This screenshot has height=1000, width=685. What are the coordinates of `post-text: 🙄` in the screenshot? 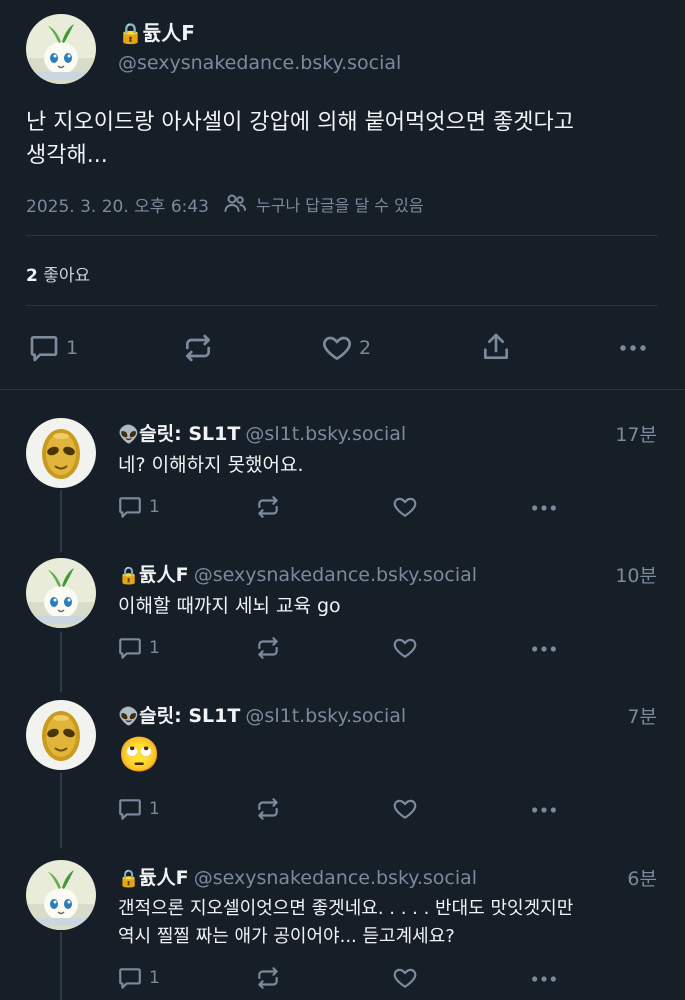 It's located at (139, 755).